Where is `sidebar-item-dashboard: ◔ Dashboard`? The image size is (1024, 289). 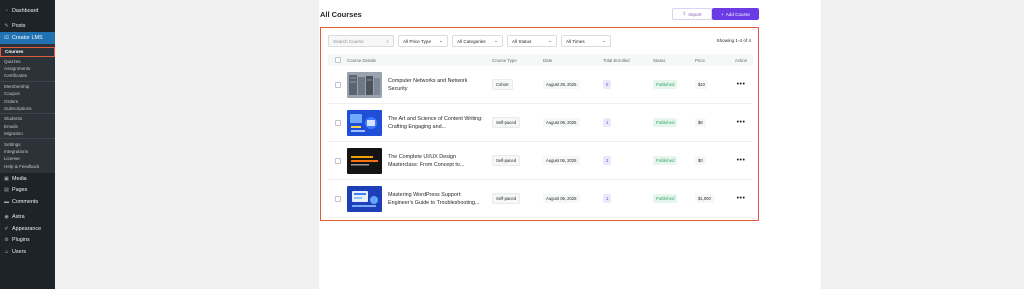 sidebar-item-dashboard: ◔ Dashboard is located at coordinates (27, 11).